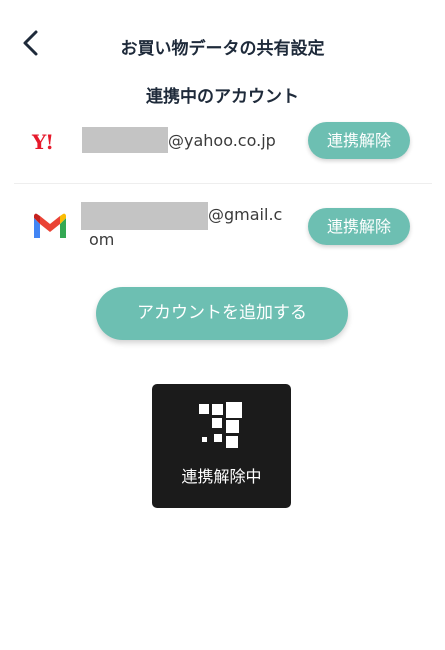 The height and width of the screenshot is (650, 445). Describe the element at coordinates (222, 140) in the screenshot. I see `email-domain: @yahoo.co.jp` at that location.